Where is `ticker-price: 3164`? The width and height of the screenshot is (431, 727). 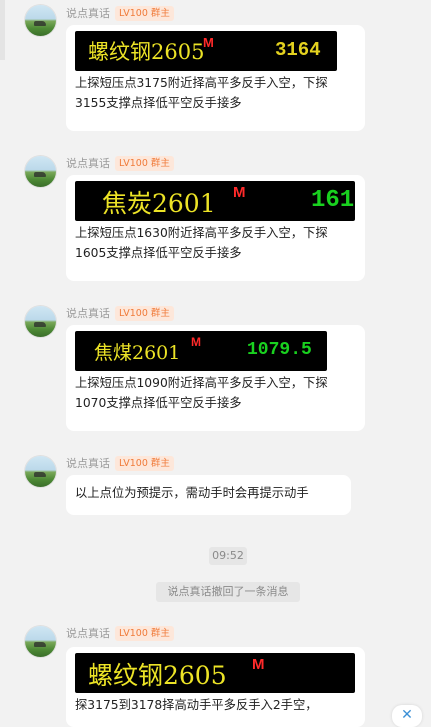 ticker-price: 3164 is located at coordinates (298, 50).